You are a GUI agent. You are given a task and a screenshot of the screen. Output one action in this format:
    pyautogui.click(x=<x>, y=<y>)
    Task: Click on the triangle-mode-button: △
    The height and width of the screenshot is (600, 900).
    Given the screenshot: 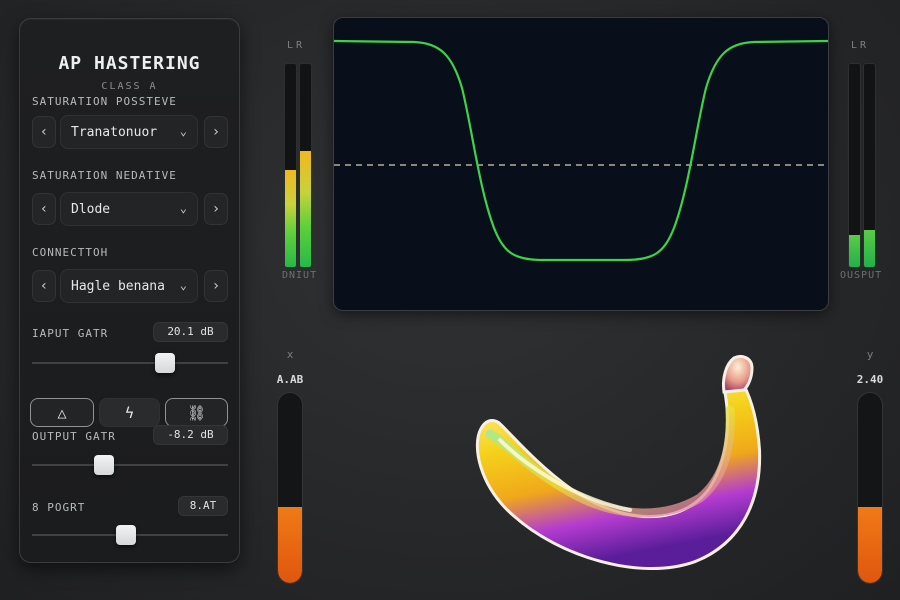 What is the action you would take?
    pyautogui.click(x=62, y=412)
    